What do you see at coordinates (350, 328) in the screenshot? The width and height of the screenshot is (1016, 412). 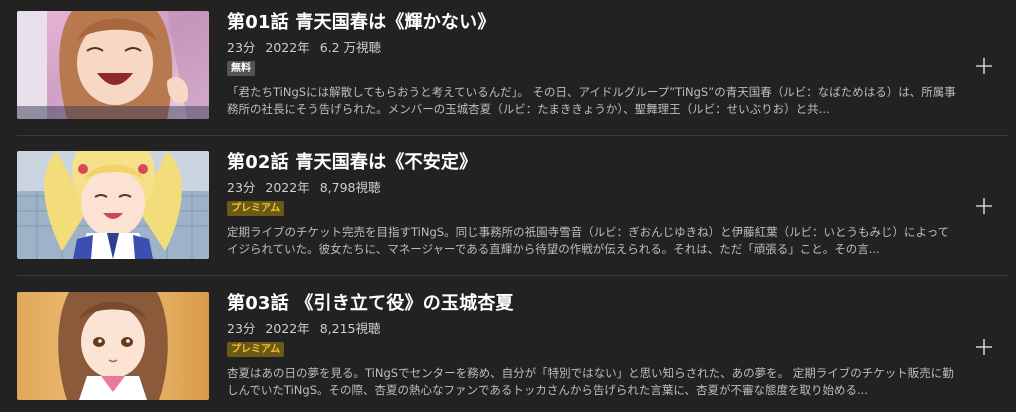 I see `episode-views: 8,215視聴` at bounding box center [350, 328].